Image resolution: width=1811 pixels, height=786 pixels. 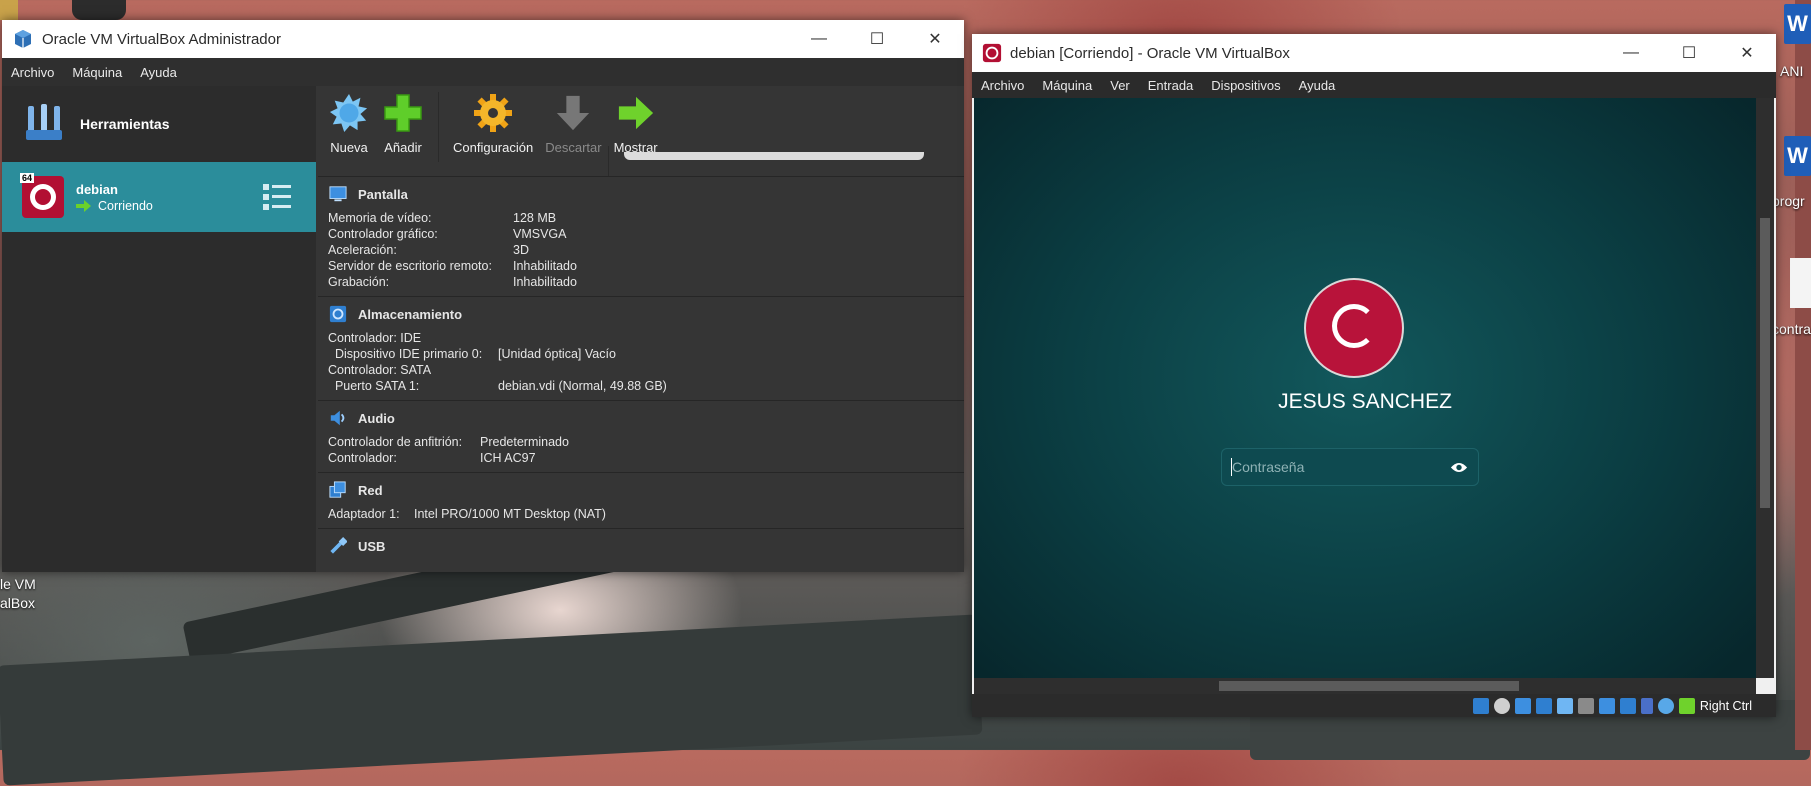 I want to click on discard-label: Descartar, so click(x=573, y=147).